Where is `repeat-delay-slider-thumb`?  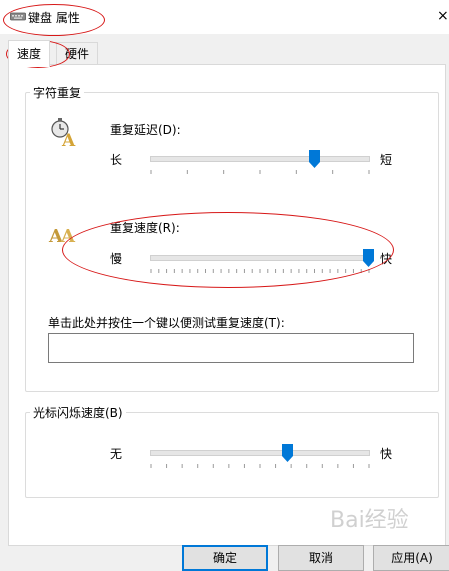 repeat-delay-slider-thumb is located at coordinates (314, 159).